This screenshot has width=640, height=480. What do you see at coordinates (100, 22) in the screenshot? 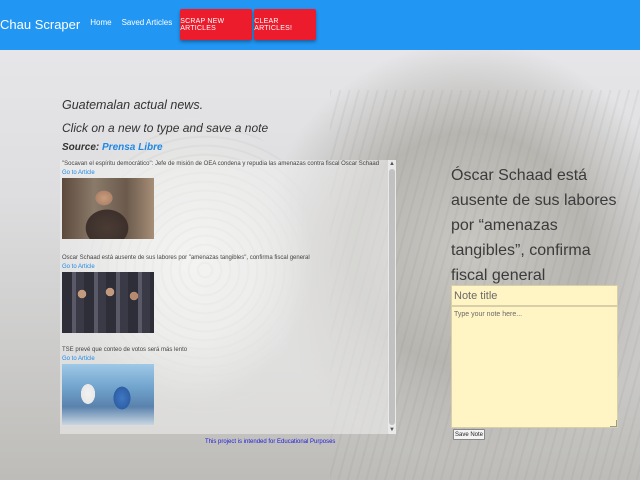
I see `nav-link-home: Home` at bounding box center [100, 22].